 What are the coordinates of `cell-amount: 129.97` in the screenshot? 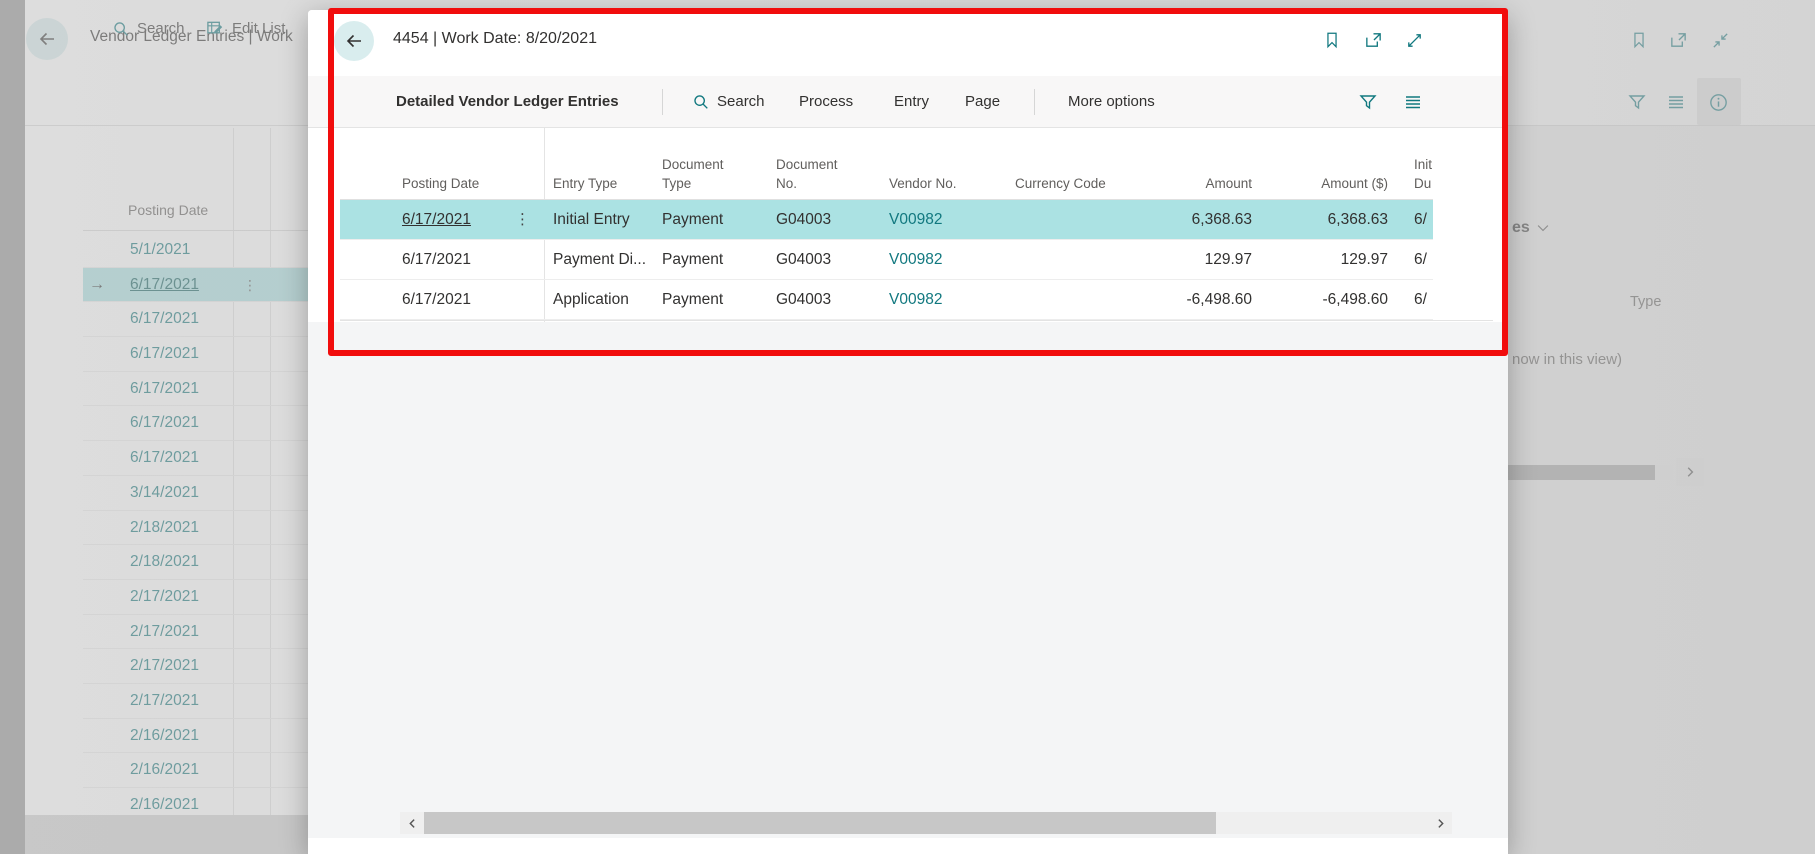 It's located at (1228, 259).